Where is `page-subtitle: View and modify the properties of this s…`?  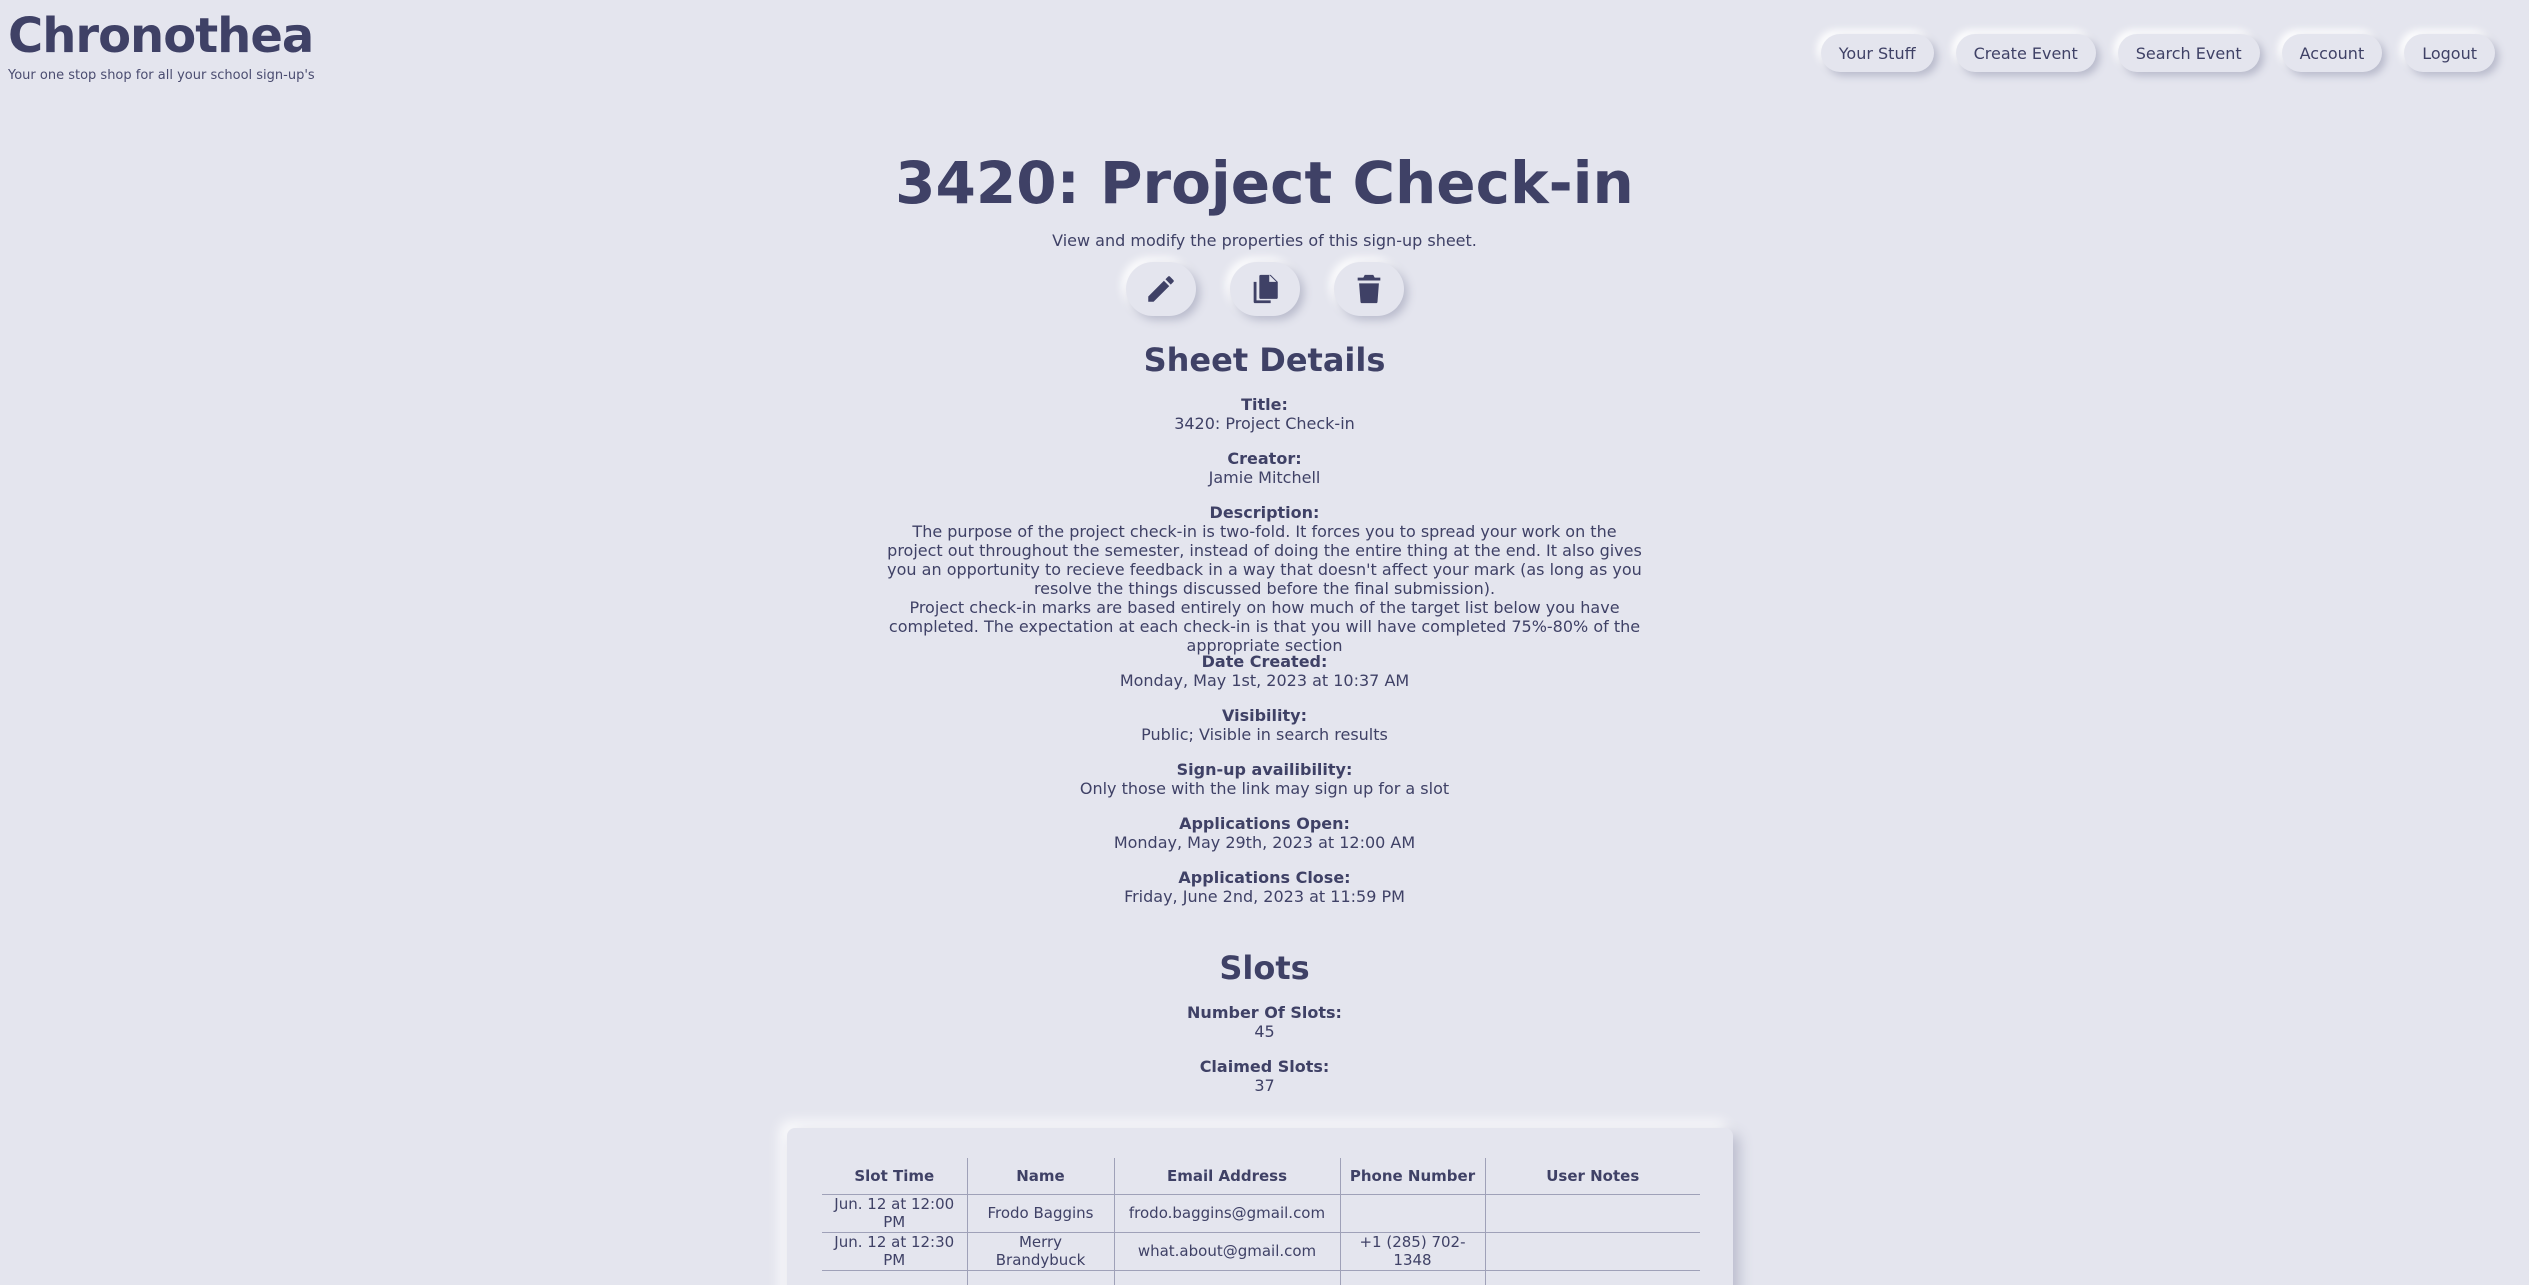 page-subtitle: View and modify the properties of this s… is located at coordinates (1264, 240).